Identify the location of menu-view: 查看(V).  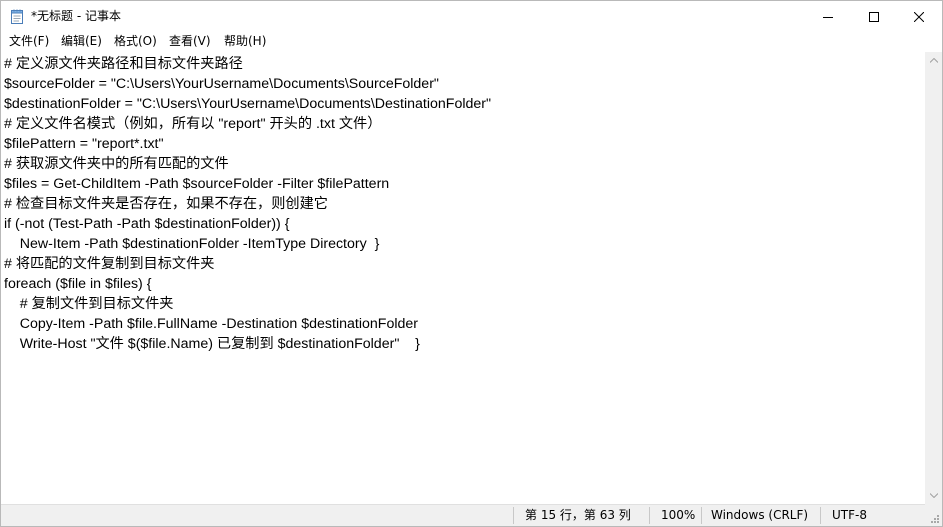
(190, 41).